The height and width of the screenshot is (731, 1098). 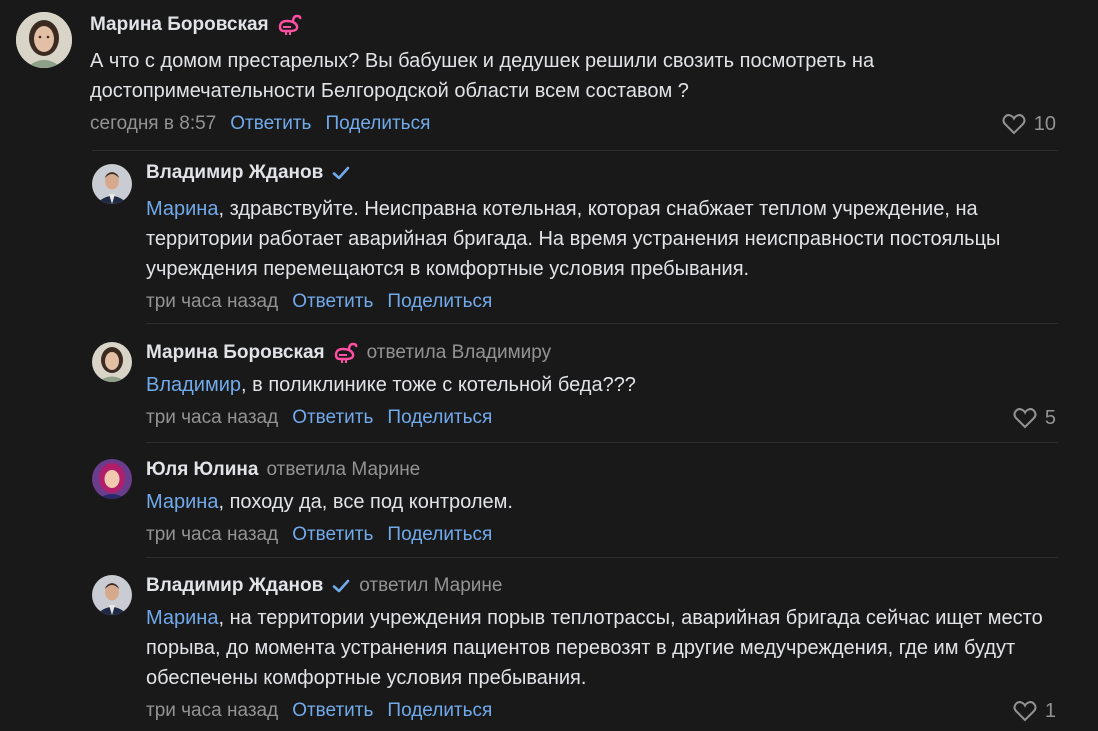 I want to click on like-count: 5, so click(x=1050, y=417).